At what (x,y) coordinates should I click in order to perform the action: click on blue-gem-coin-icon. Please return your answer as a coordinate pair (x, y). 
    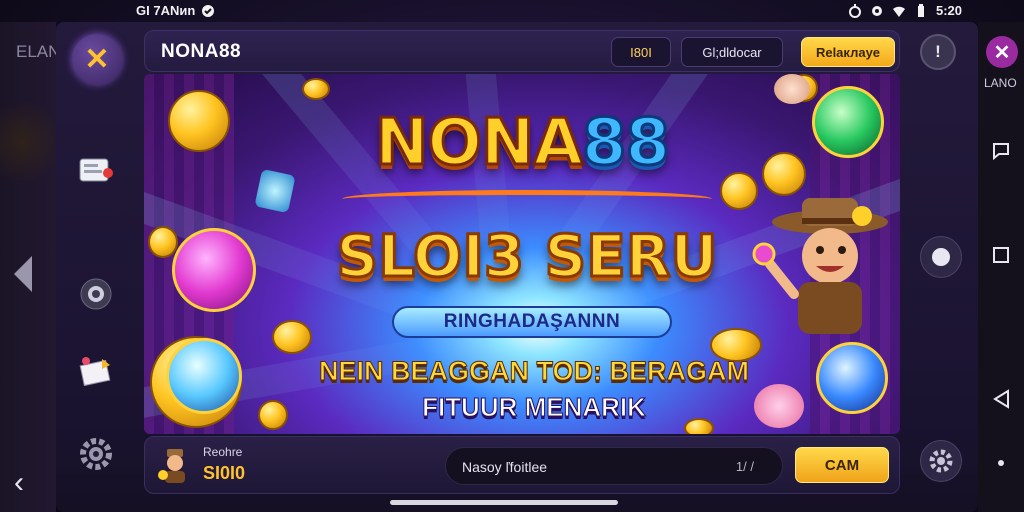
    Looking at the image, I should click on (852, 378).